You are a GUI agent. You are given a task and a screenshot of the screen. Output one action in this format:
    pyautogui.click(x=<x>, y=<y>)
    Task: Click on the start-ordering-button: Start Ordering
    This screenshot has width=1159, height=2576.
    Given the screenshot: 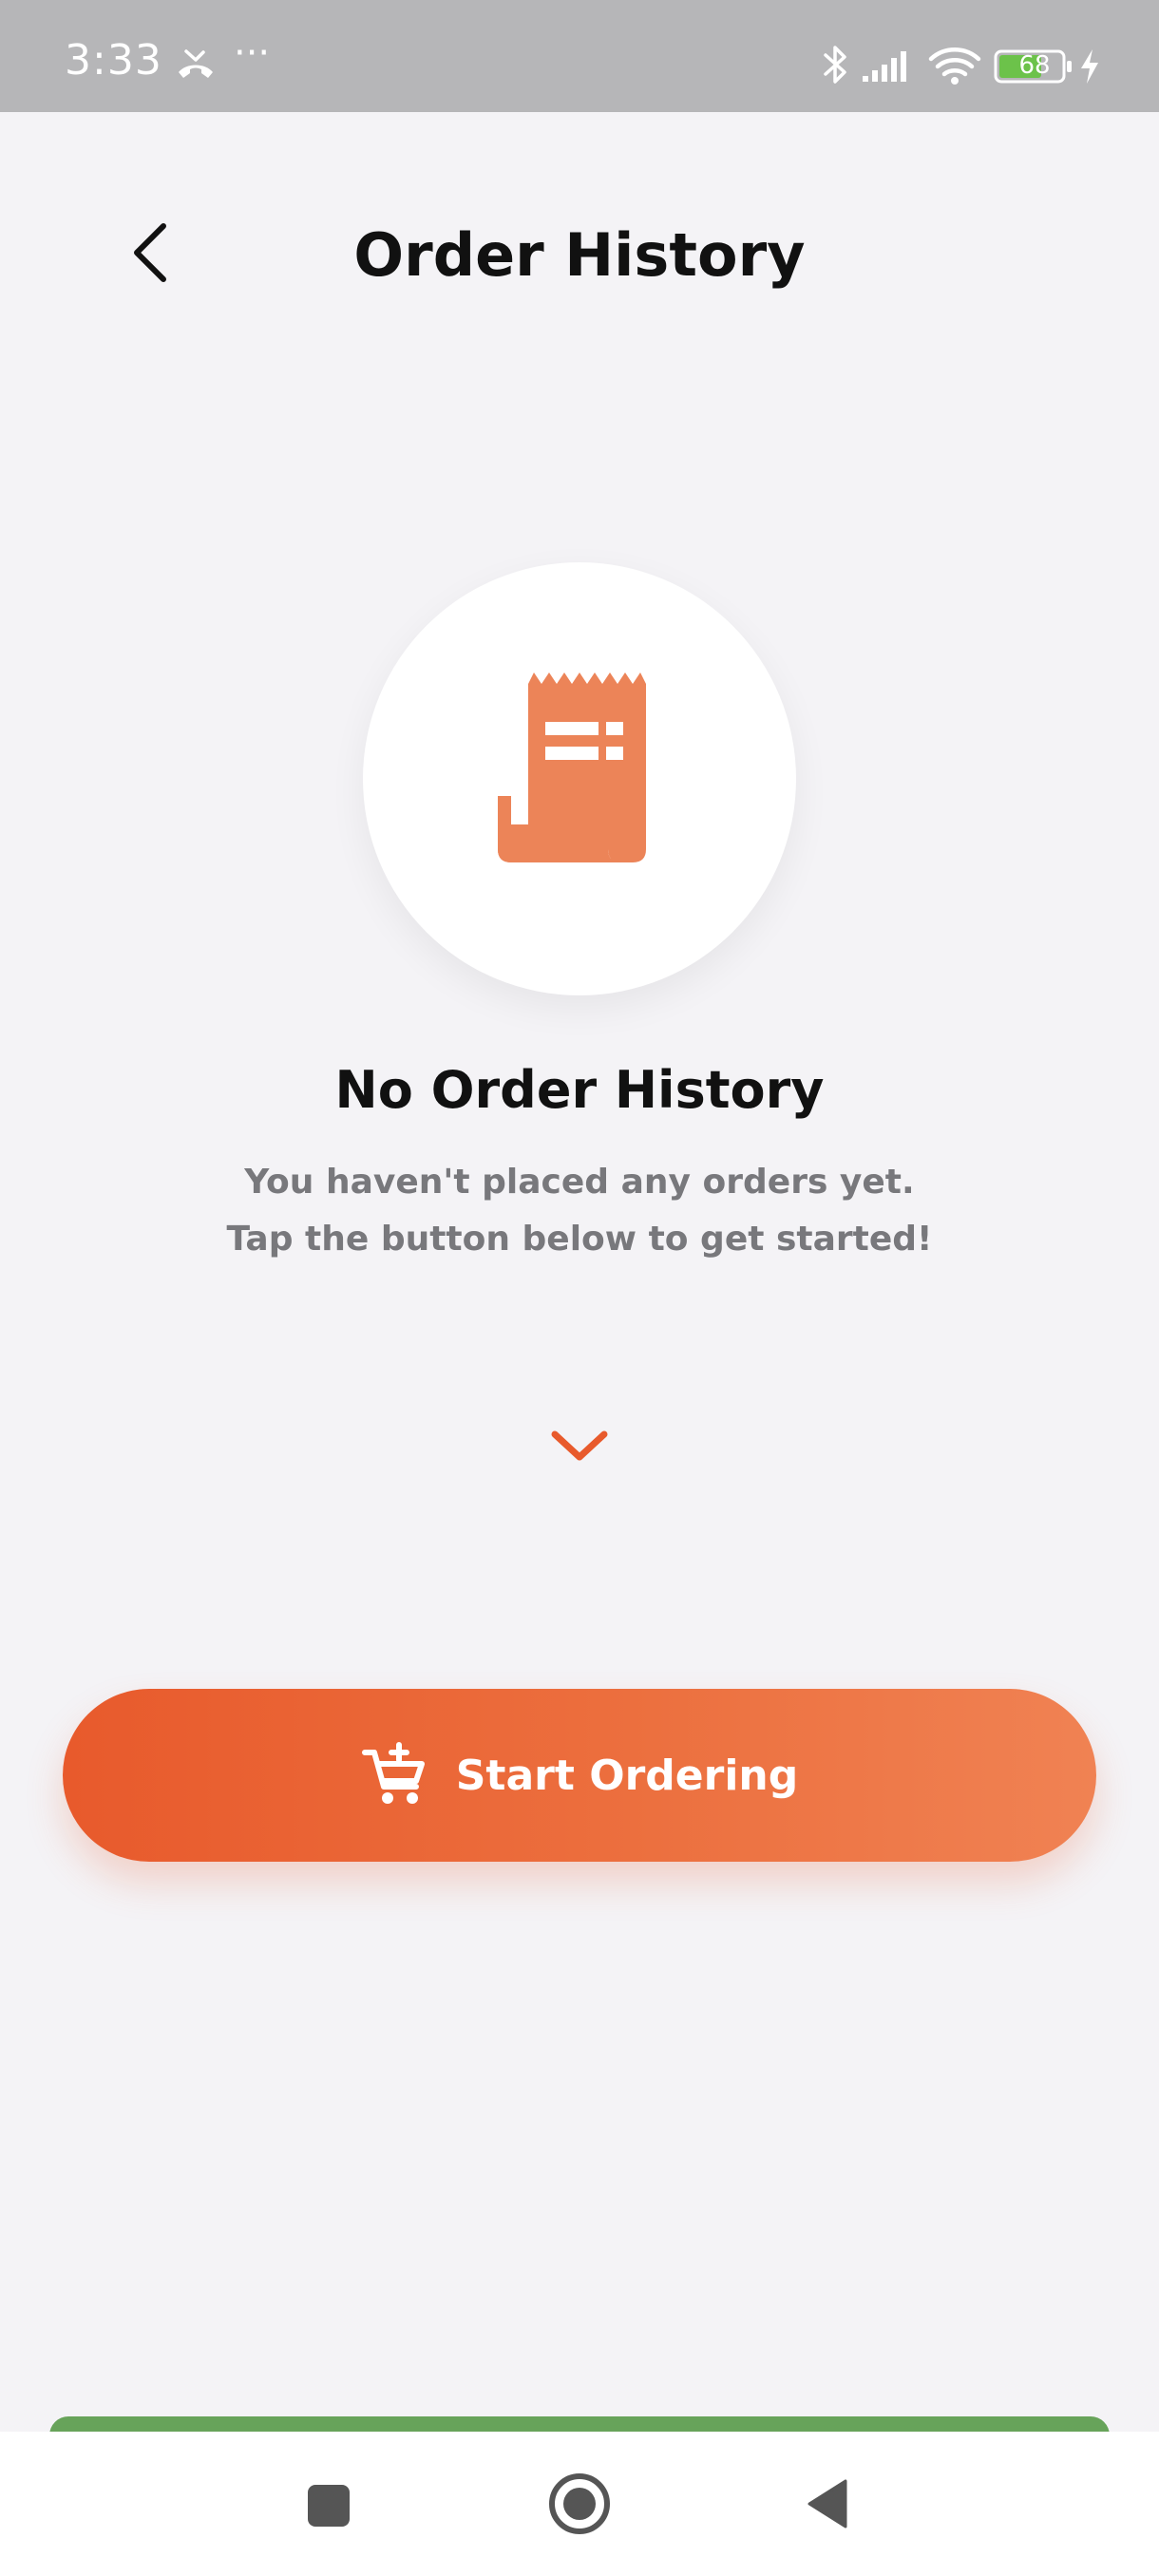 What is the action you would take?
    pyautogui.click(x=579, y=1775)
    